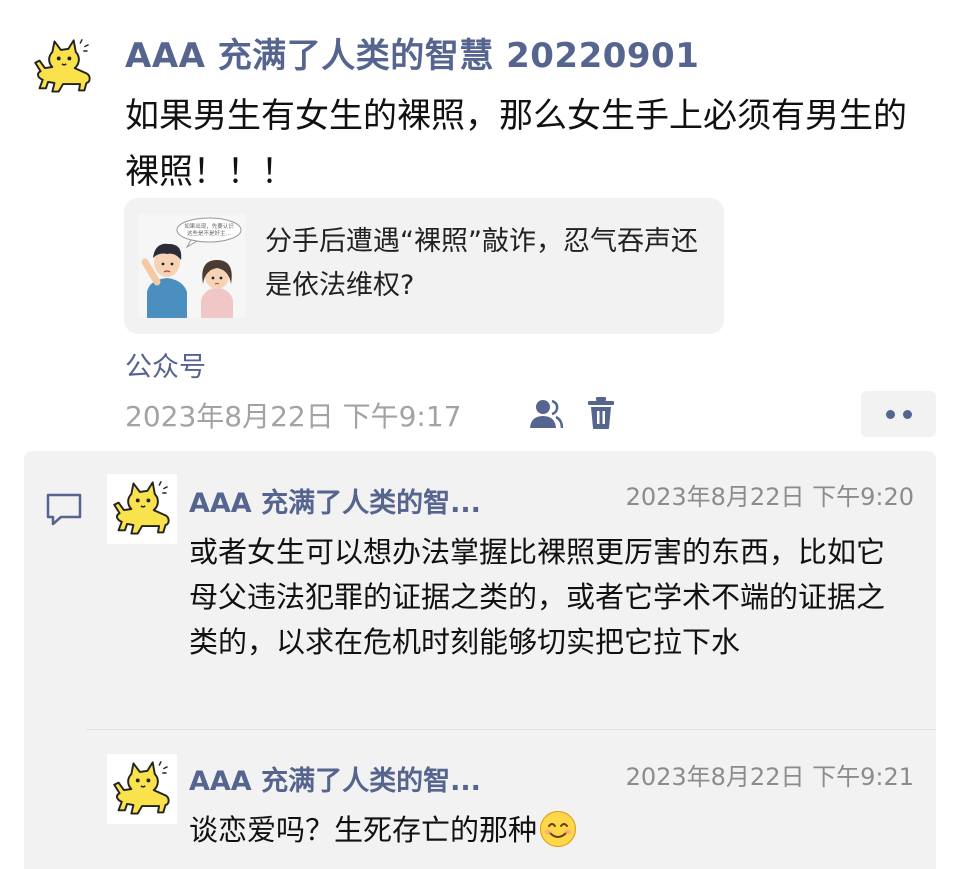 This screenshot has height=869, width=960. Describe the element at coordinates (898, 414) in the screenshot. I see `more-options-button` at that location.